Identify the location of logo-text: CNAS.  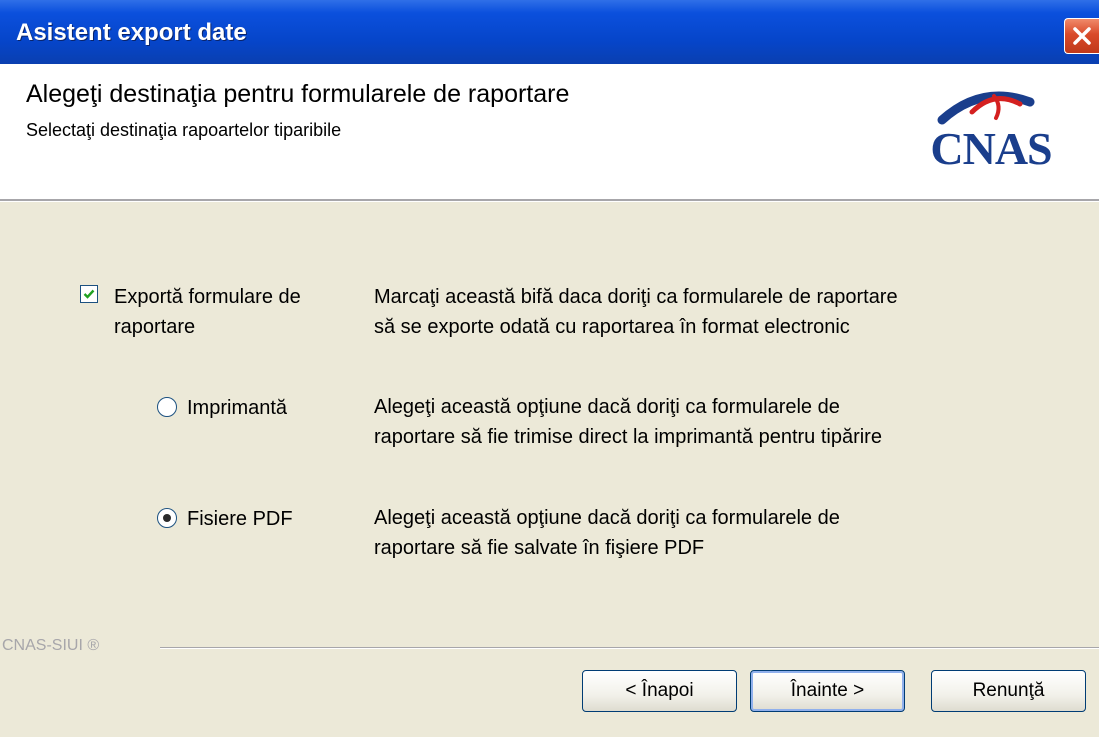
(991, 148).